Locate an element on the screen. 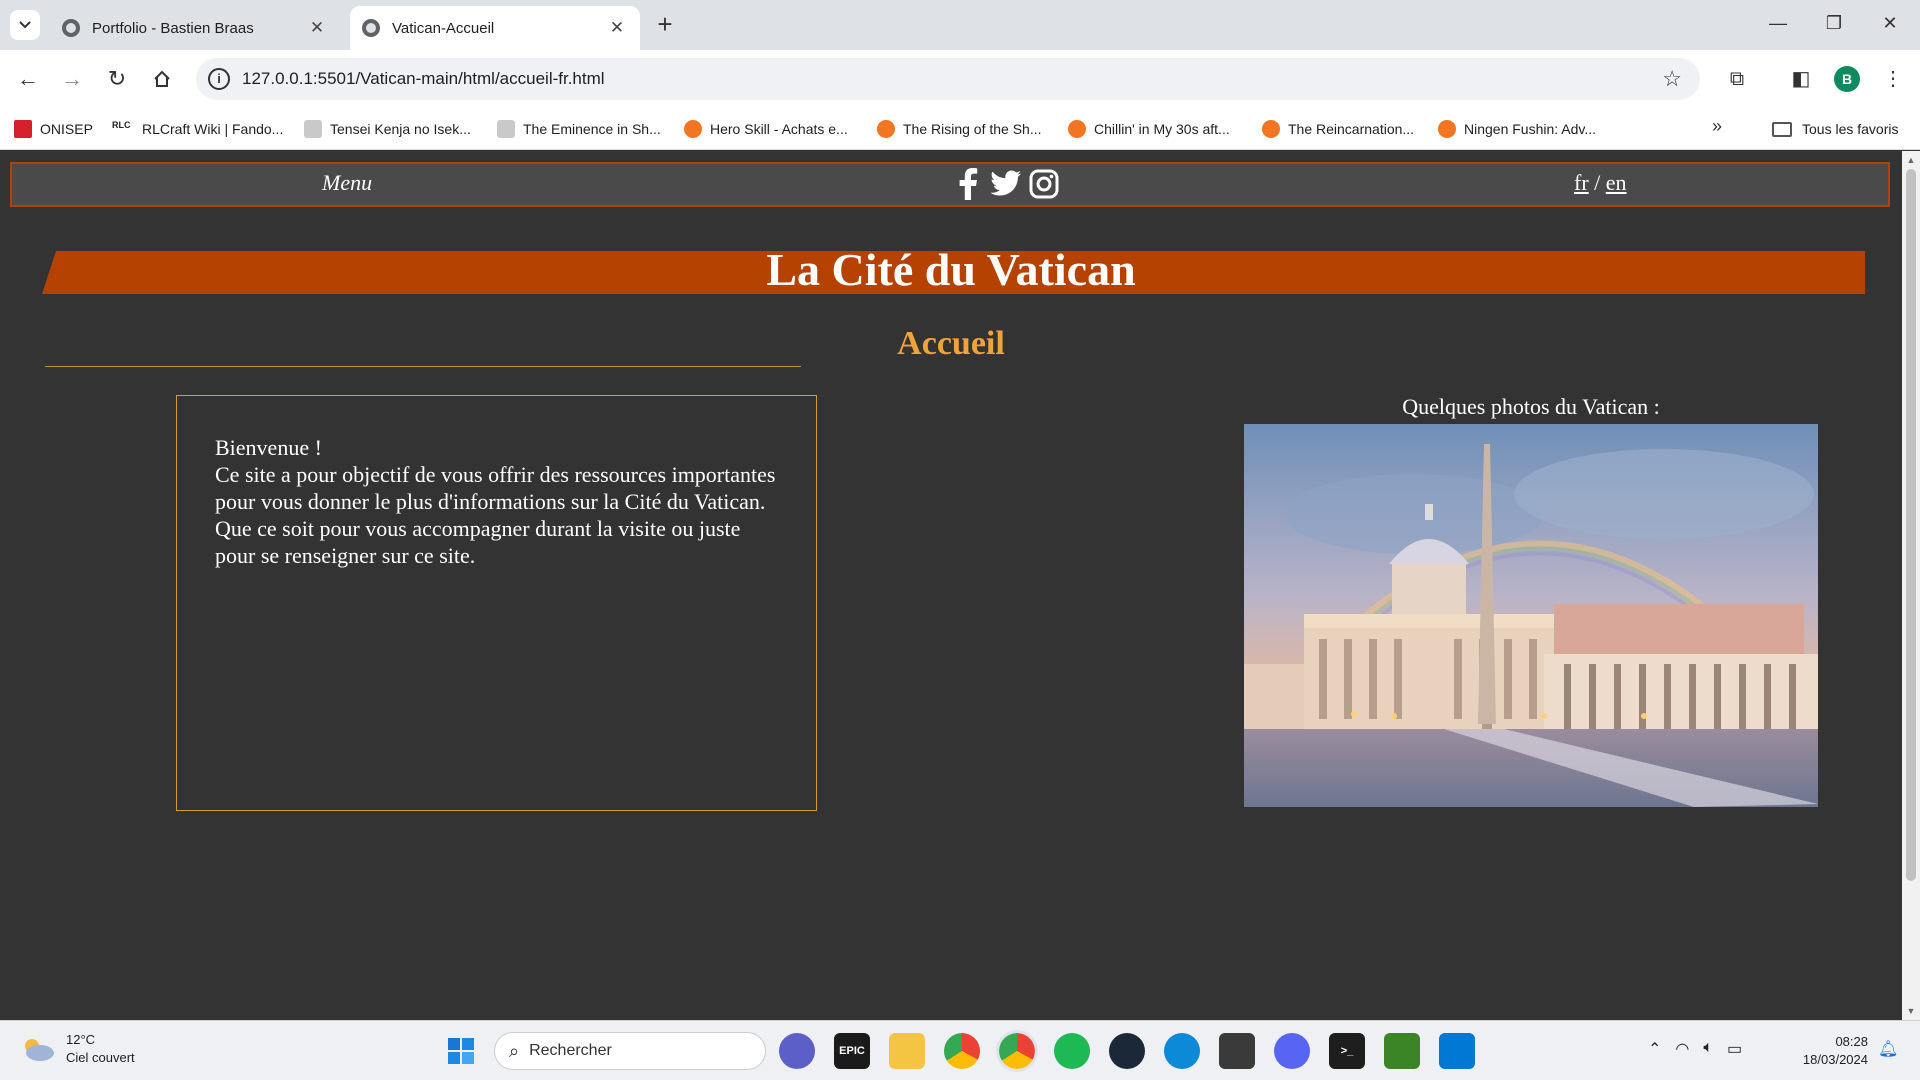 This screenshot has height=1080, width=1920. chevron-up-icon: ⌃ is located at coordinates (1654, 1049).